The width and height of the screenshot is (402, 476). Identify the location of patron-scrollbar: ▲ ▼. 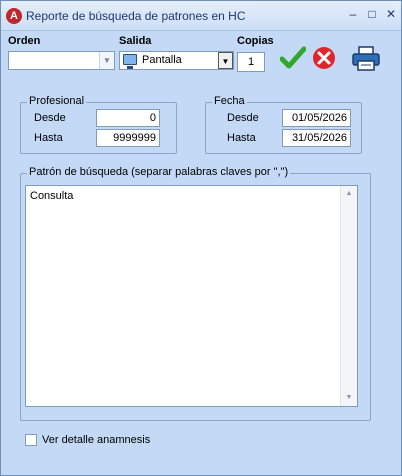
(348, 296).